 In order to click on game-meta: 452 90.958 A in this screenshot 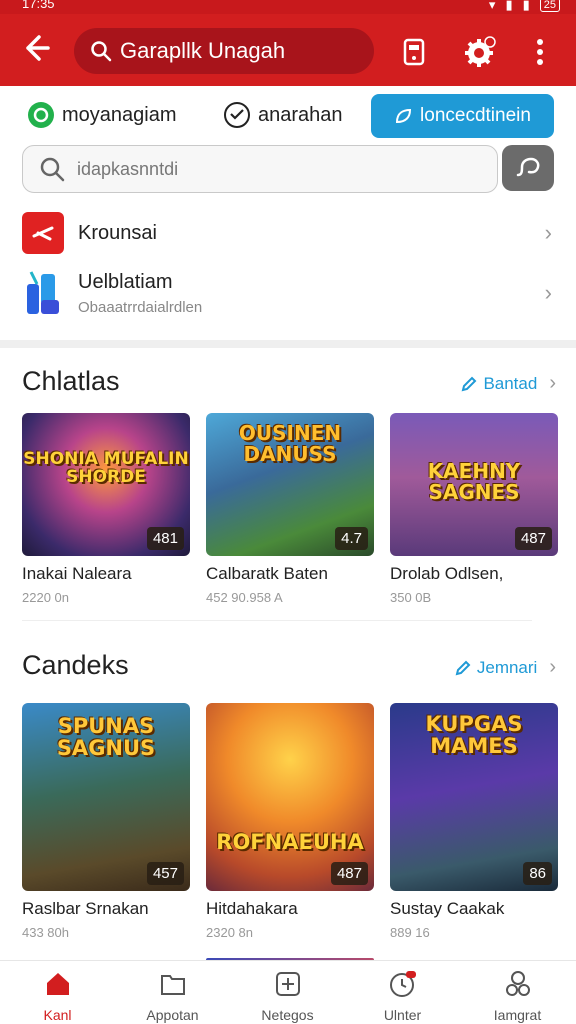, I will do `click(244, 597)`.